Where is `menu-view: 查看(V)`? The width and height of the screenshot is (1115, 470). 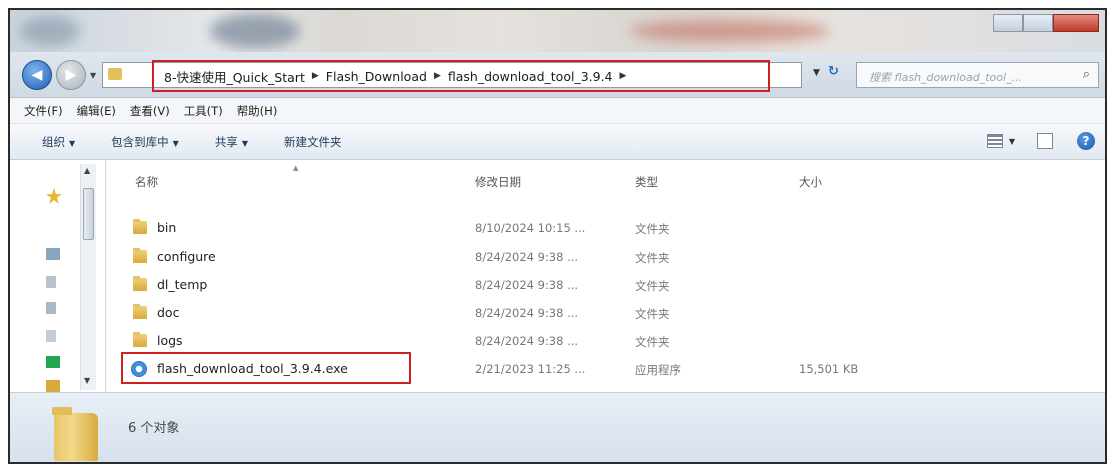
menu-view: 查看(V) is located at coordinates (150, 111).